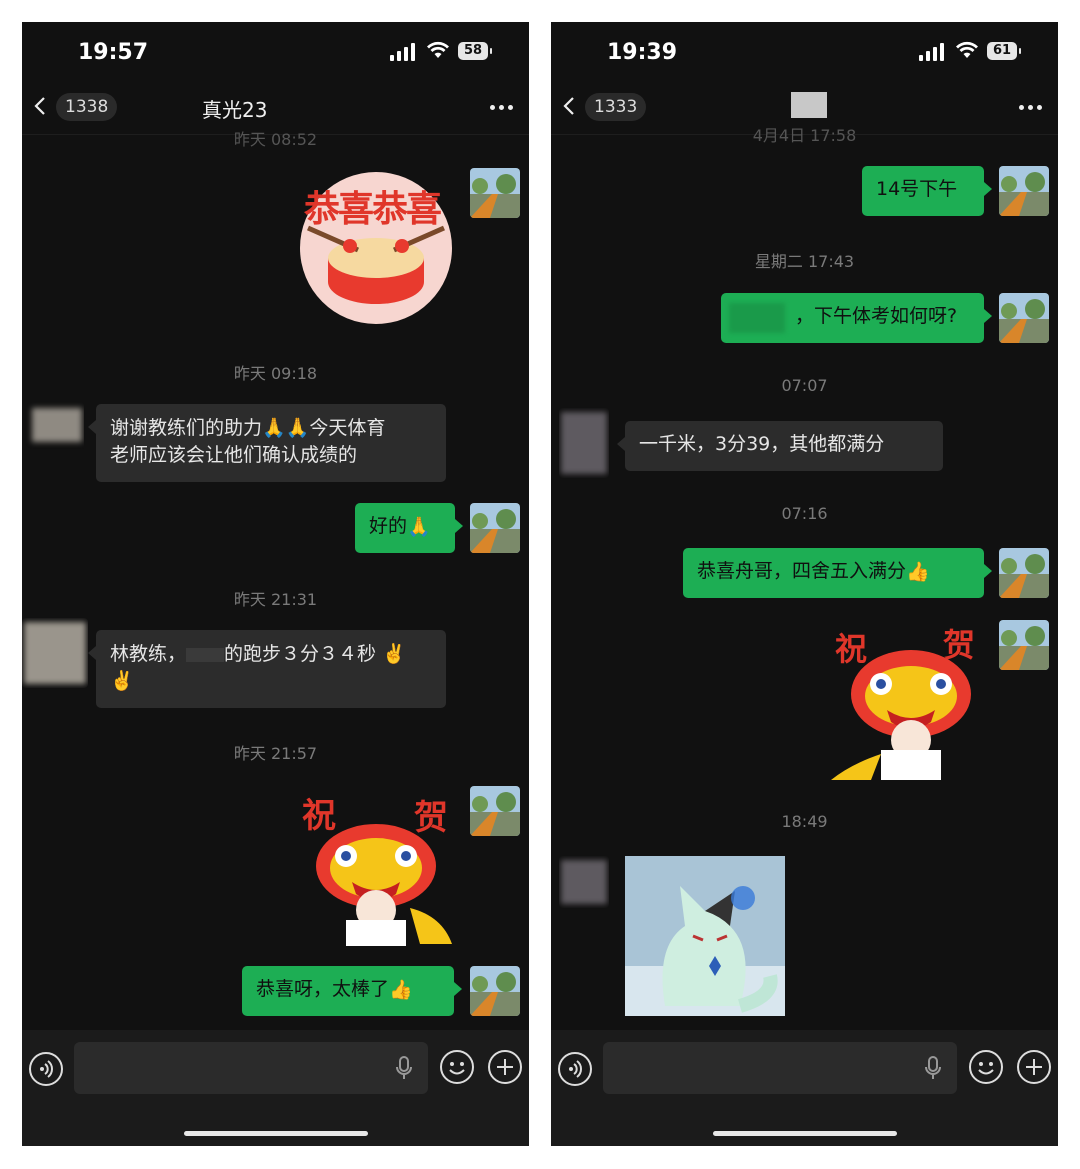 Image resolution: width=1080 pixels, height=1169 pixels. What do you see at coordinates (804, 135) in the screenshot?
I see `timestamp: 4月4日 17:58` at bounding box center [804, 135].